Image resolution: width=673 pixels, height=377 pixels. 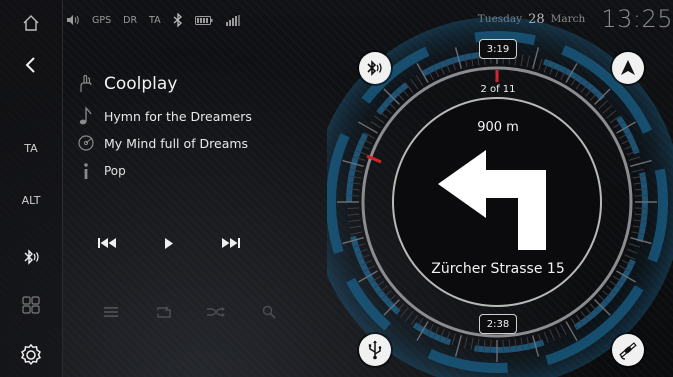 I want to click on turn-distance: 900 m, so click(x=498, y=127).